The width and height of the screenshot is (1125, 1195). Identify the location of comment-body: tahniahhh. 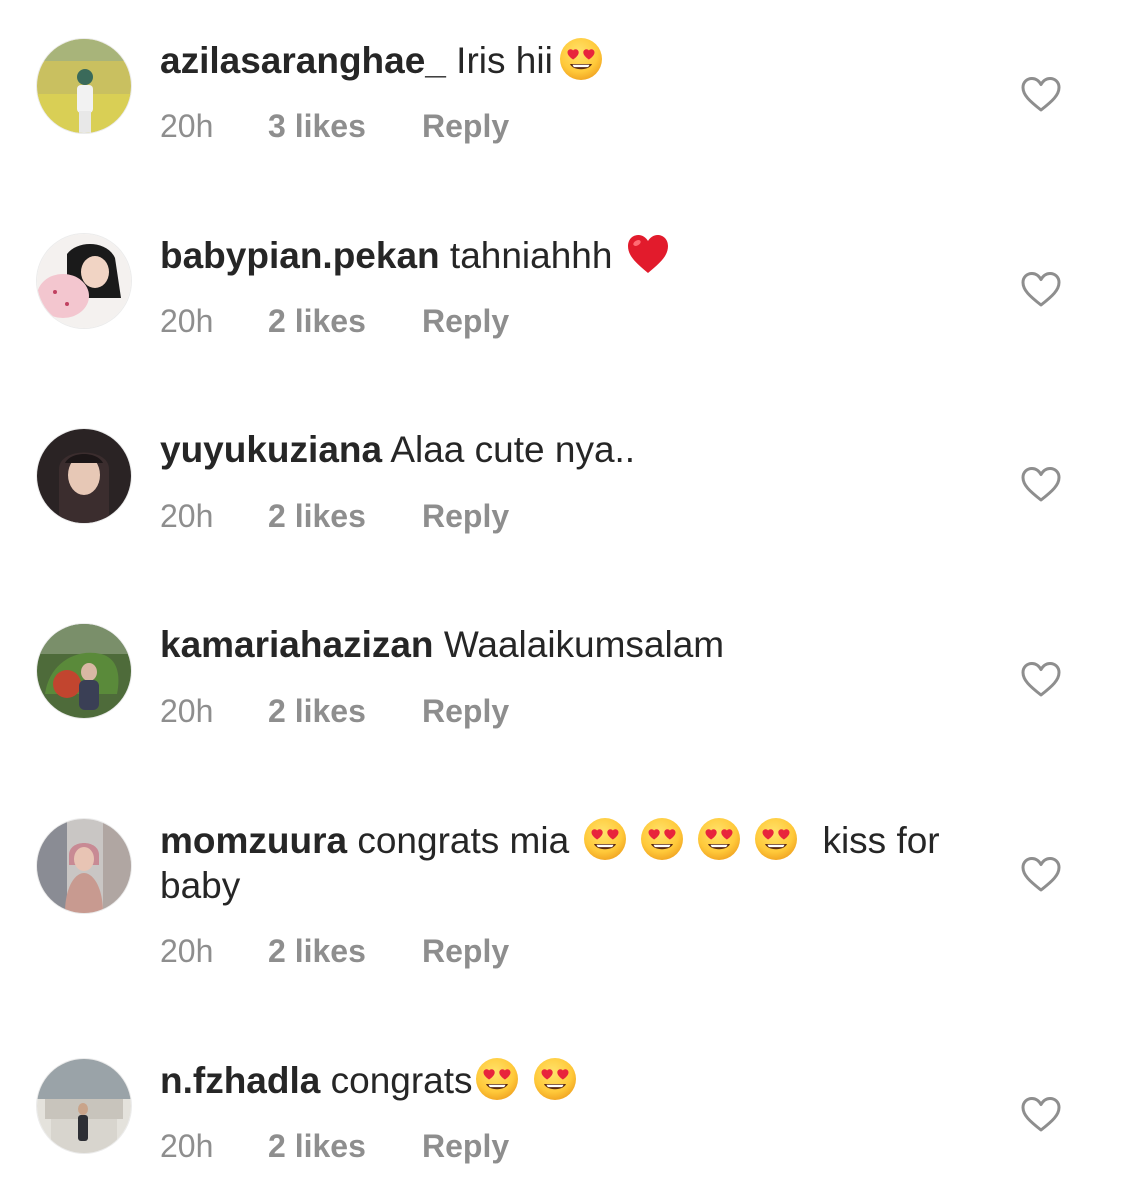
(531, 255).